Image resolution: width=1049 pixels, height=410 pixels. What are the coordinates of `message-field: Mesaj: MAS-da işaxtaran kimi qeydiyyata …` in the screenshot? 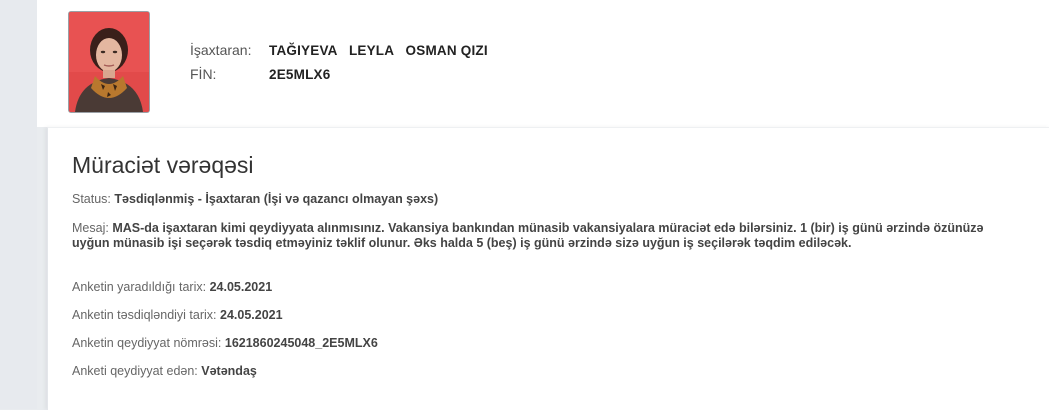 It's located at (537, 236).